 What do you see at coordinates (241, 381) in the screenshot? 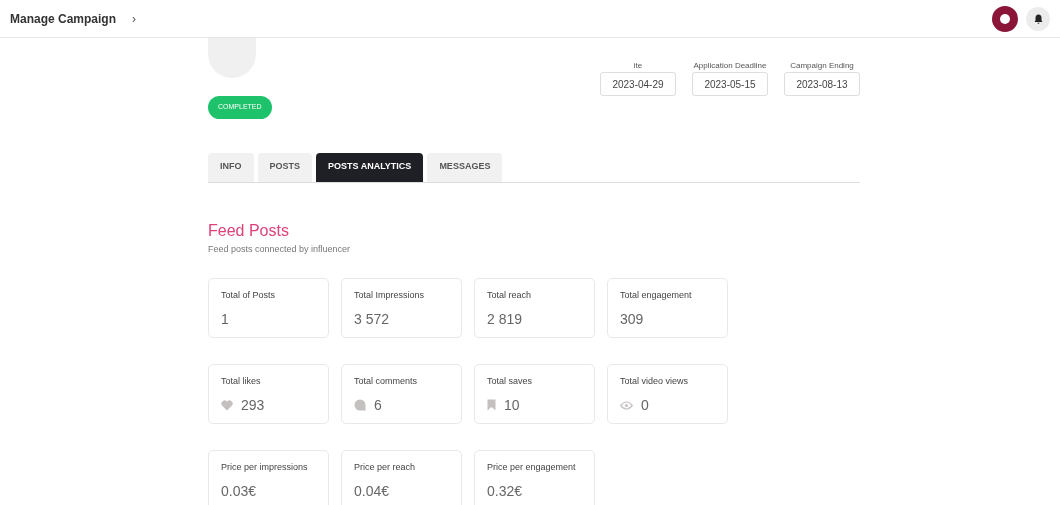
I see `stat-label: Total likes` at bounding box center [241, 381].